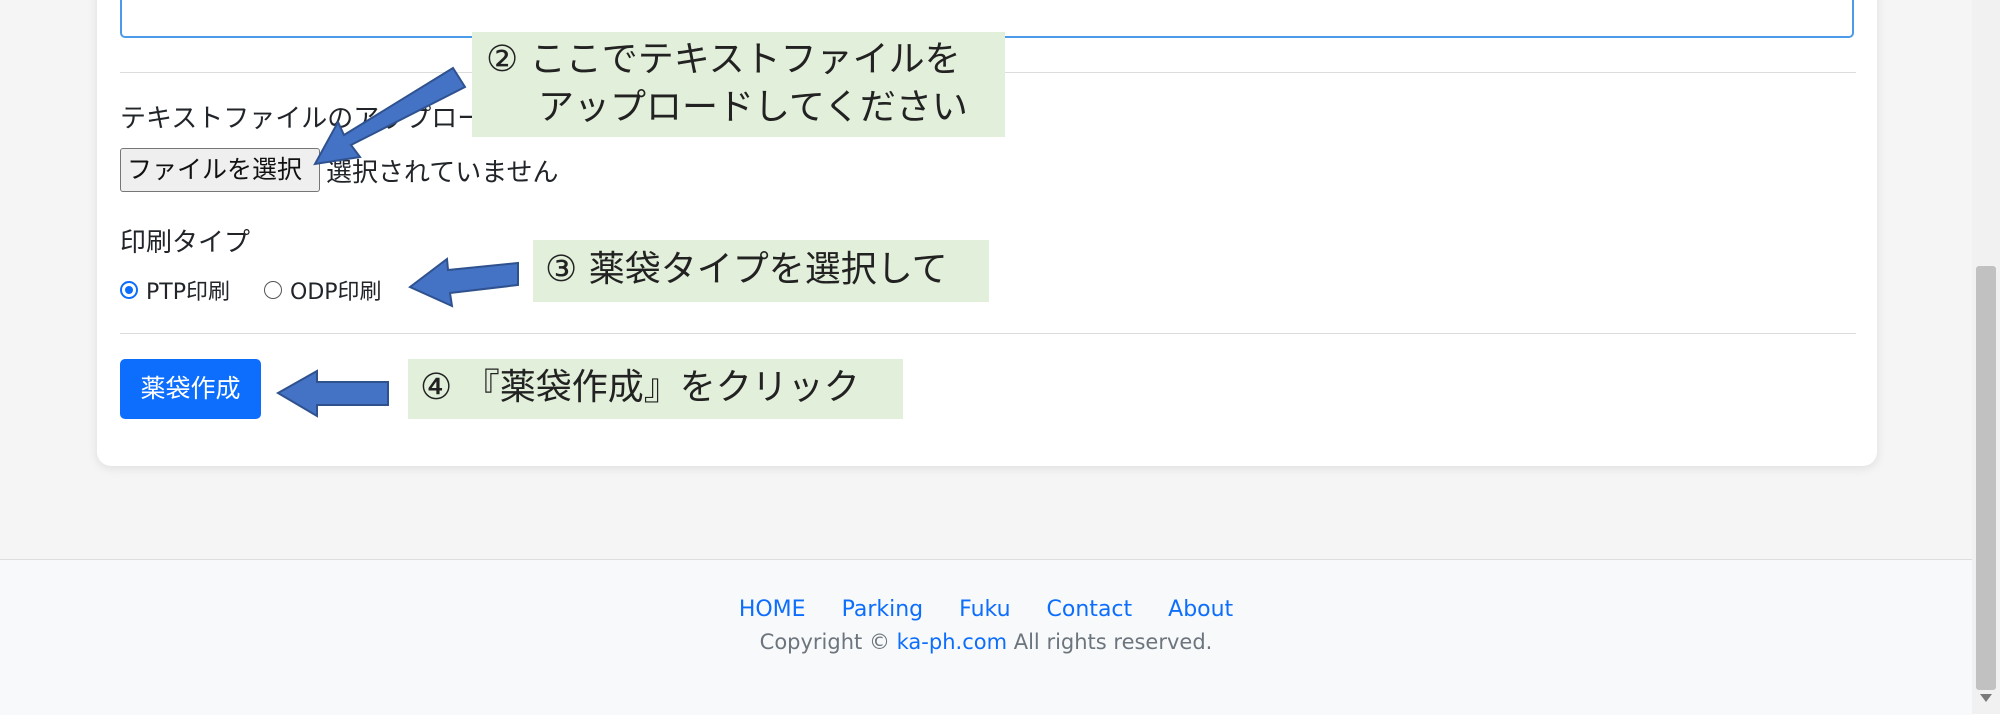 Image resolution: width=2000 pixels, height=715 pixels. What do you see at coordinates (220, 170) in the screenshot?
I see `choose-file-button: ファイルを選択` at bounding box center [220, 170].